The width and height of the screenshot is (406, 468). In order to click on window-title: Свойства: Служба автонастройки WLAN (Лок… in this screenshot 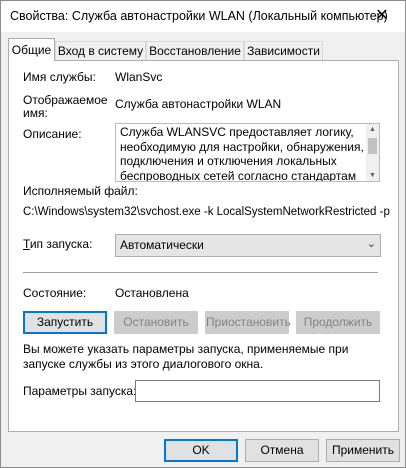, I will do `click(199, 16)`.